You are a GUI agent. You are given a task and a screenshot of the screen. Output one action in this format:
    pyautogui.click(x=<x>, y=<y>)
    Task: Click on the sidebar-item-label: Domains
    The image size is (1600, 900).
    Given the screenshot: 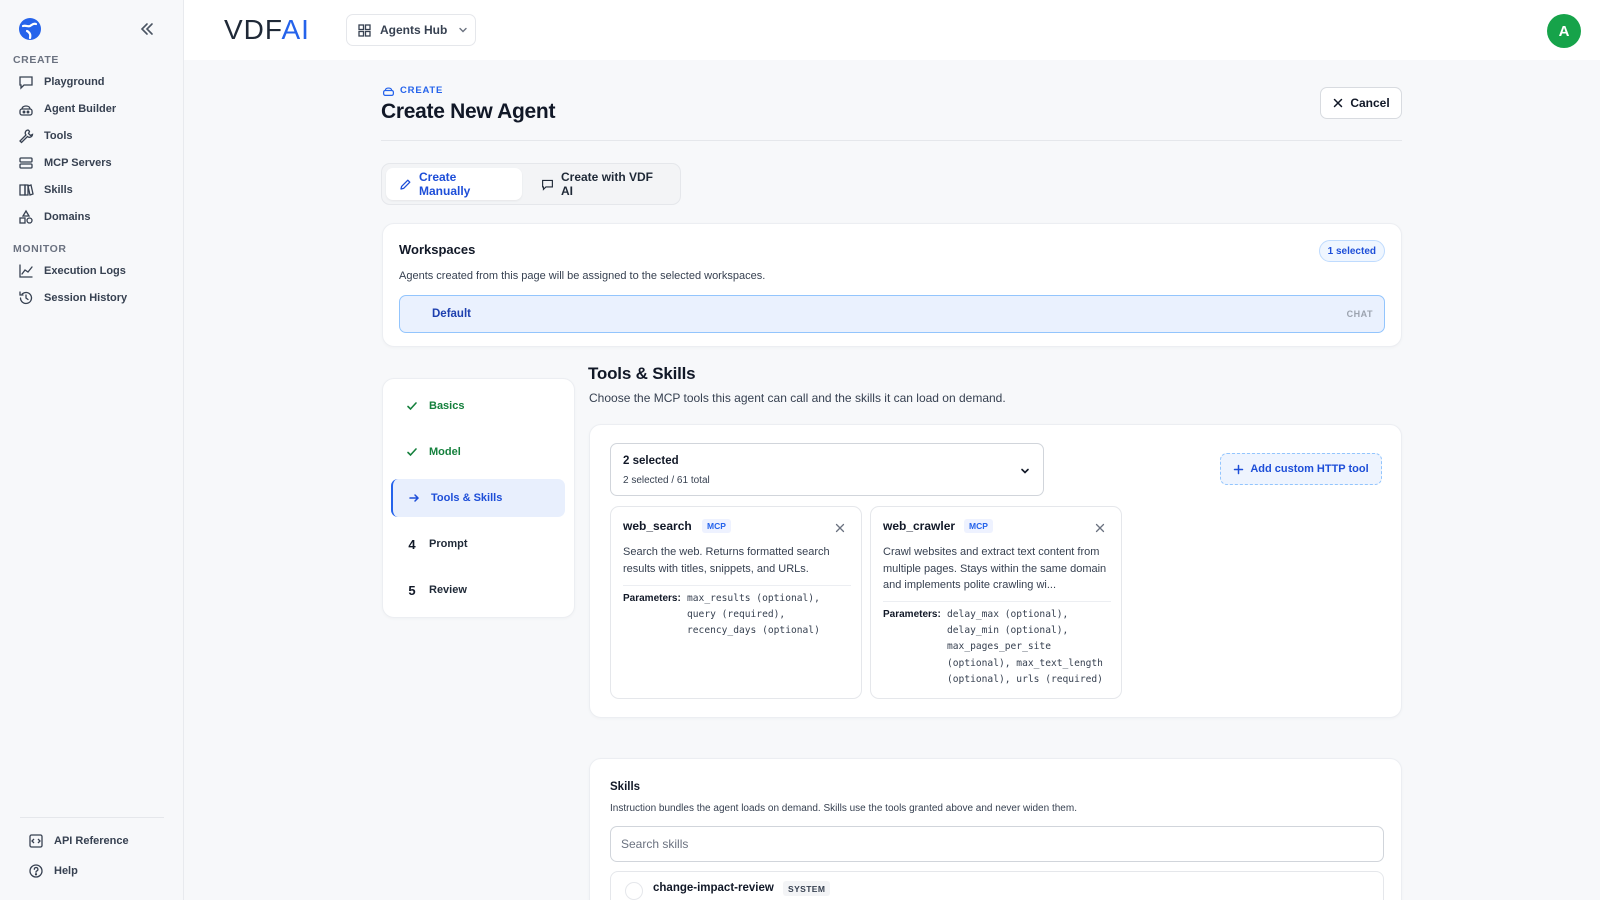 What is the action you would take?
    pyautogui.click(x=67, y=217)
    